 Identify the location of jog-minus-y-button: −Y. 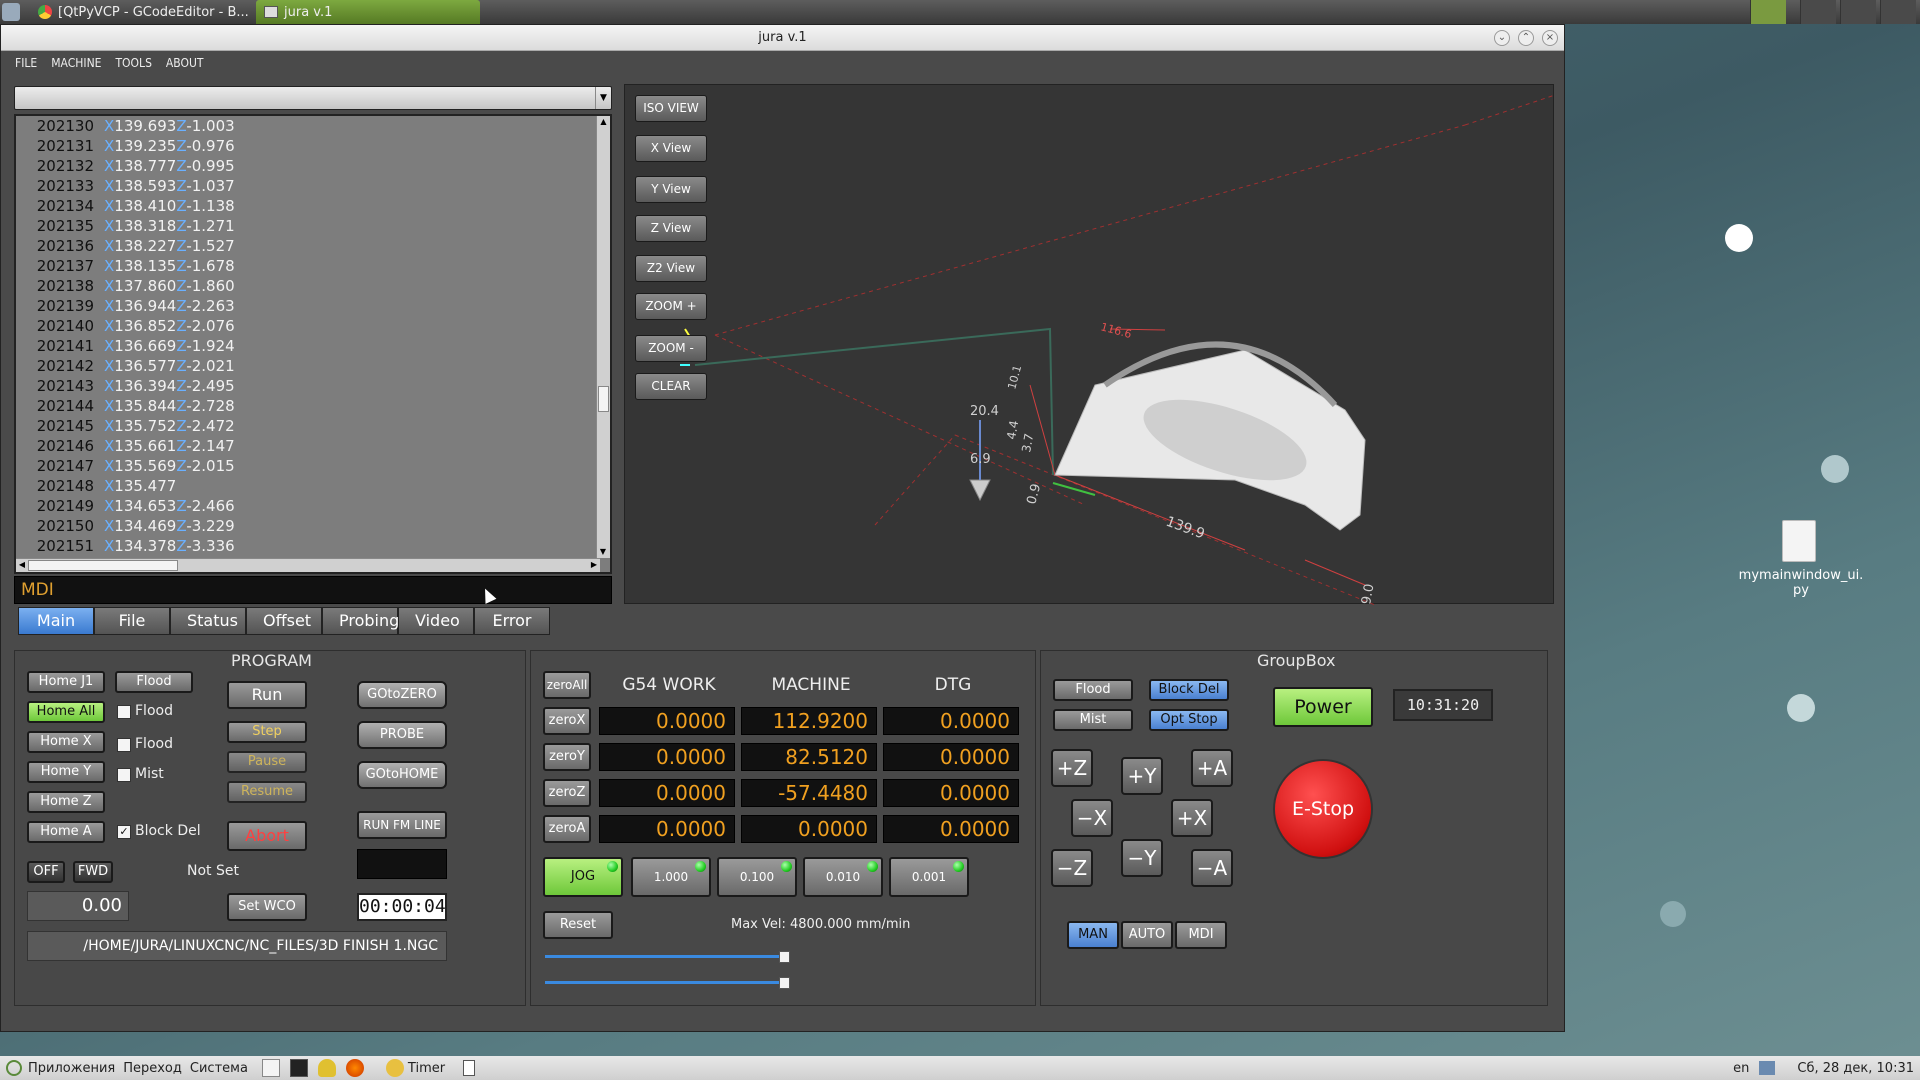
(1142, 858).